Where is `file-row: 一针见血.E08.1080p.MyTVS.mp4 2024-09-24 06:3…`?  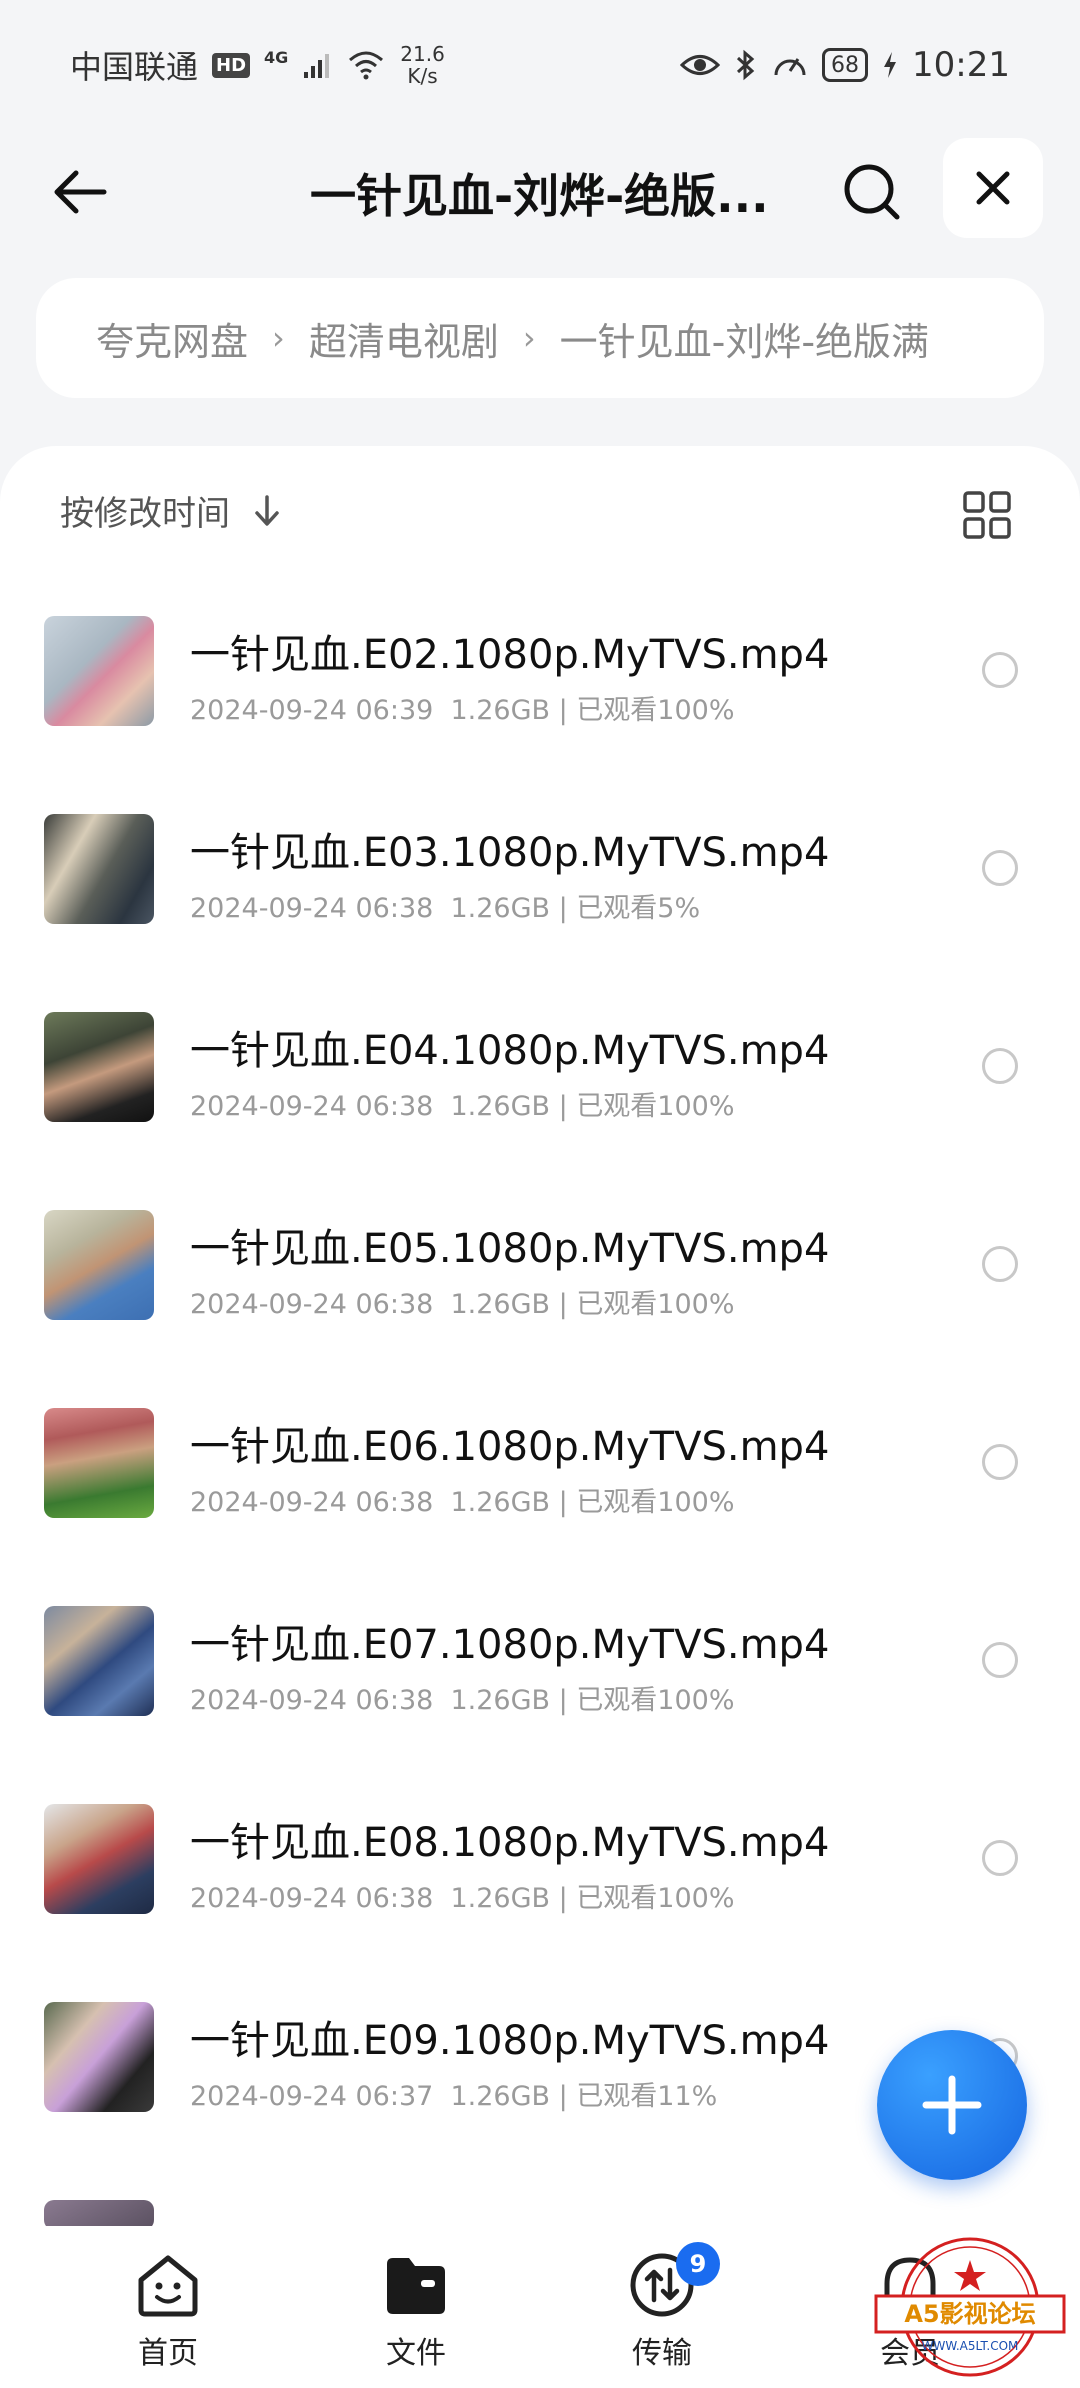 file-row: 一针见血.E08.1080p.MyTVS.mp4 2024-09-24 06:3… is located at coordinates (540, 1883).